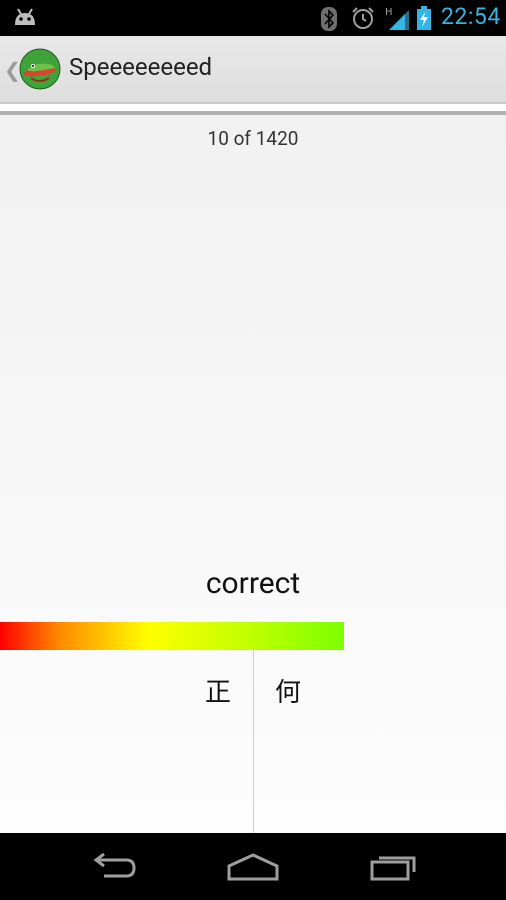 The height and width of the screenshot is (900, 506). I want to click on answer-choice-right: 何, so click(379, 741).